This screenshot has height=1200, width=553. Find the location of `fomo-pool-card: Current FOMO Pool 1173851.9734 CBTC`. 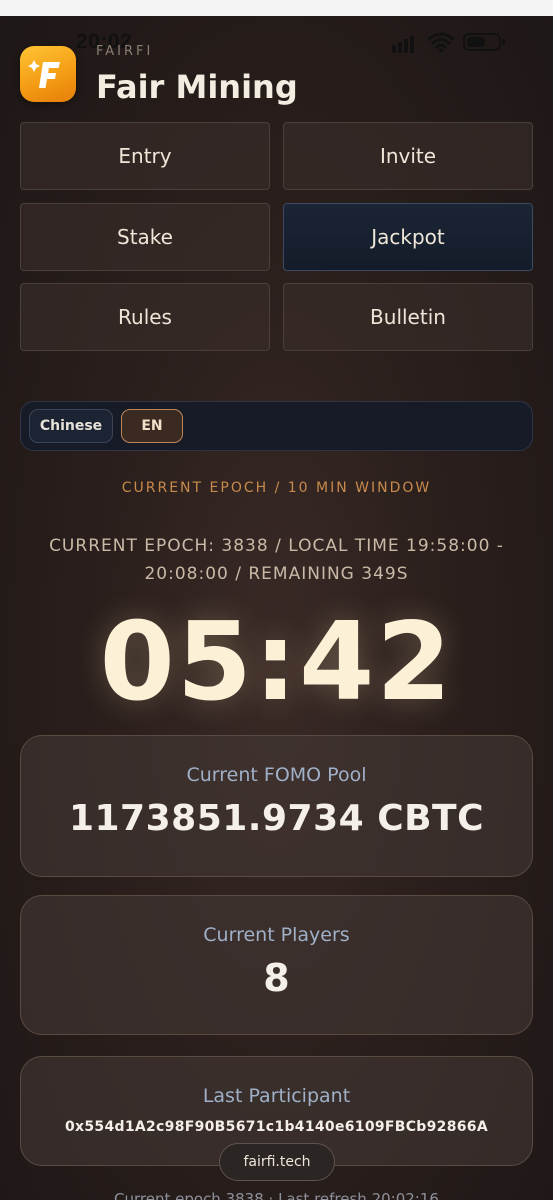

fomo-pool-card: Current FOMO Pool 1173851.9734 CBTC is located at coordinates (276, 806).